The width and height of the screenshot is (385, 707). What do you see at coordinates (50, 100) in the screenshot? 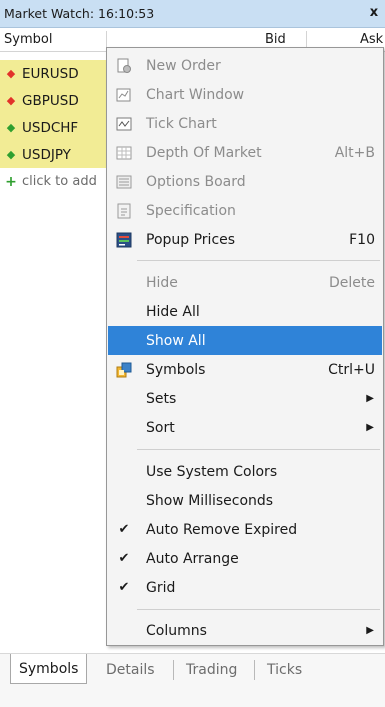
I see `symbol-name: GBPUSD` at bounding box center [50, 100].